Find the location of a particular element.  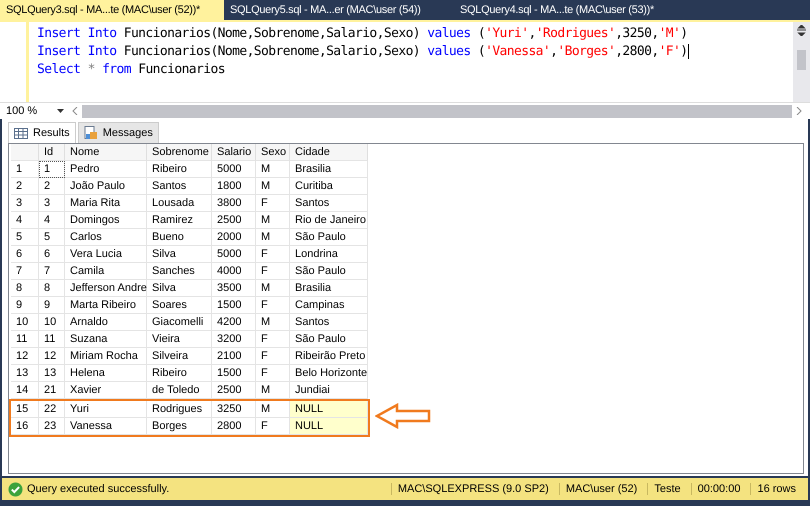

row-number: 14 is located at coordinates (25, 390).